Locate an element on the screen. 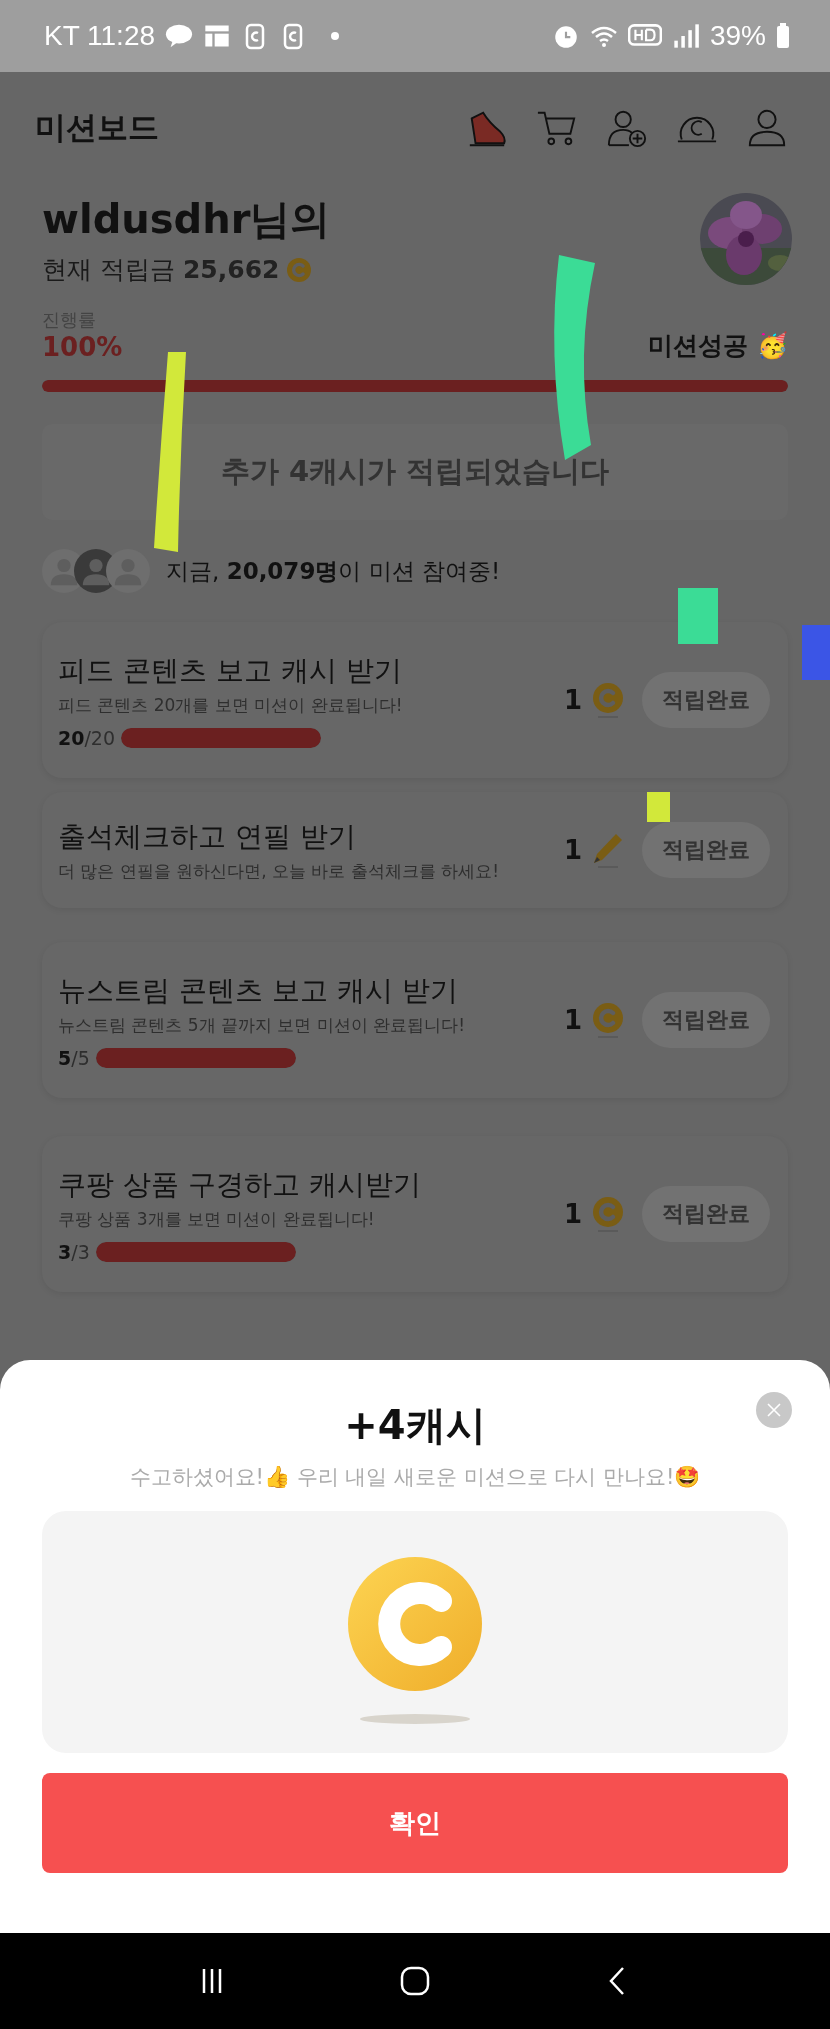 The width and height of the screenshot is (830, 2029). battery-icon is located at coordinates (783, 36).